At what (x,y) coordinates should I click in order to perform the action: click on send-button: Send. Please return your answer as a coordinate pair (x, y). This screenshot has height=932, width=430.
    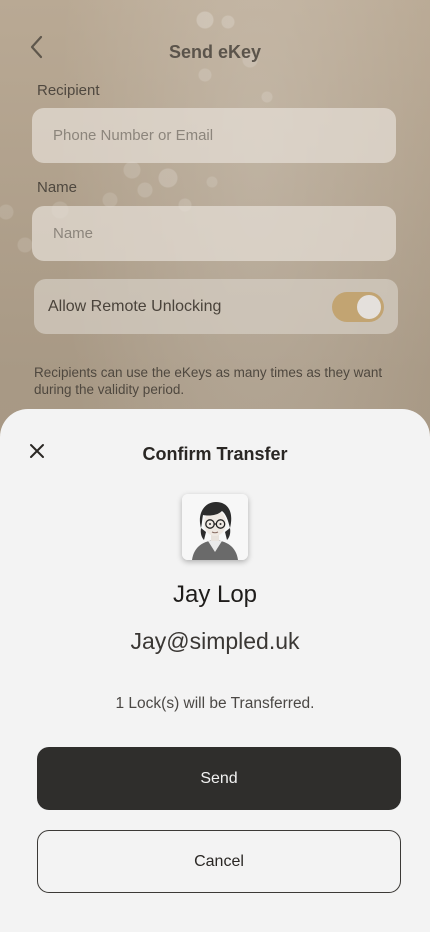
    Looking at the image, I should click on (219, 778).